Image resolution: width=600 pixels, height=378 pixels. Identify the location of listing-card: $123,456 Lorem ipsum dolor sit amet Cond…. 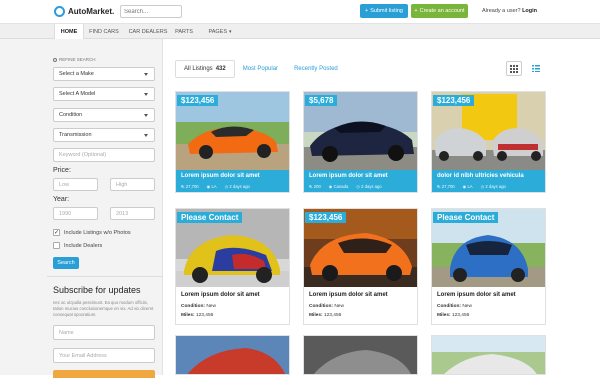
(360, 266).